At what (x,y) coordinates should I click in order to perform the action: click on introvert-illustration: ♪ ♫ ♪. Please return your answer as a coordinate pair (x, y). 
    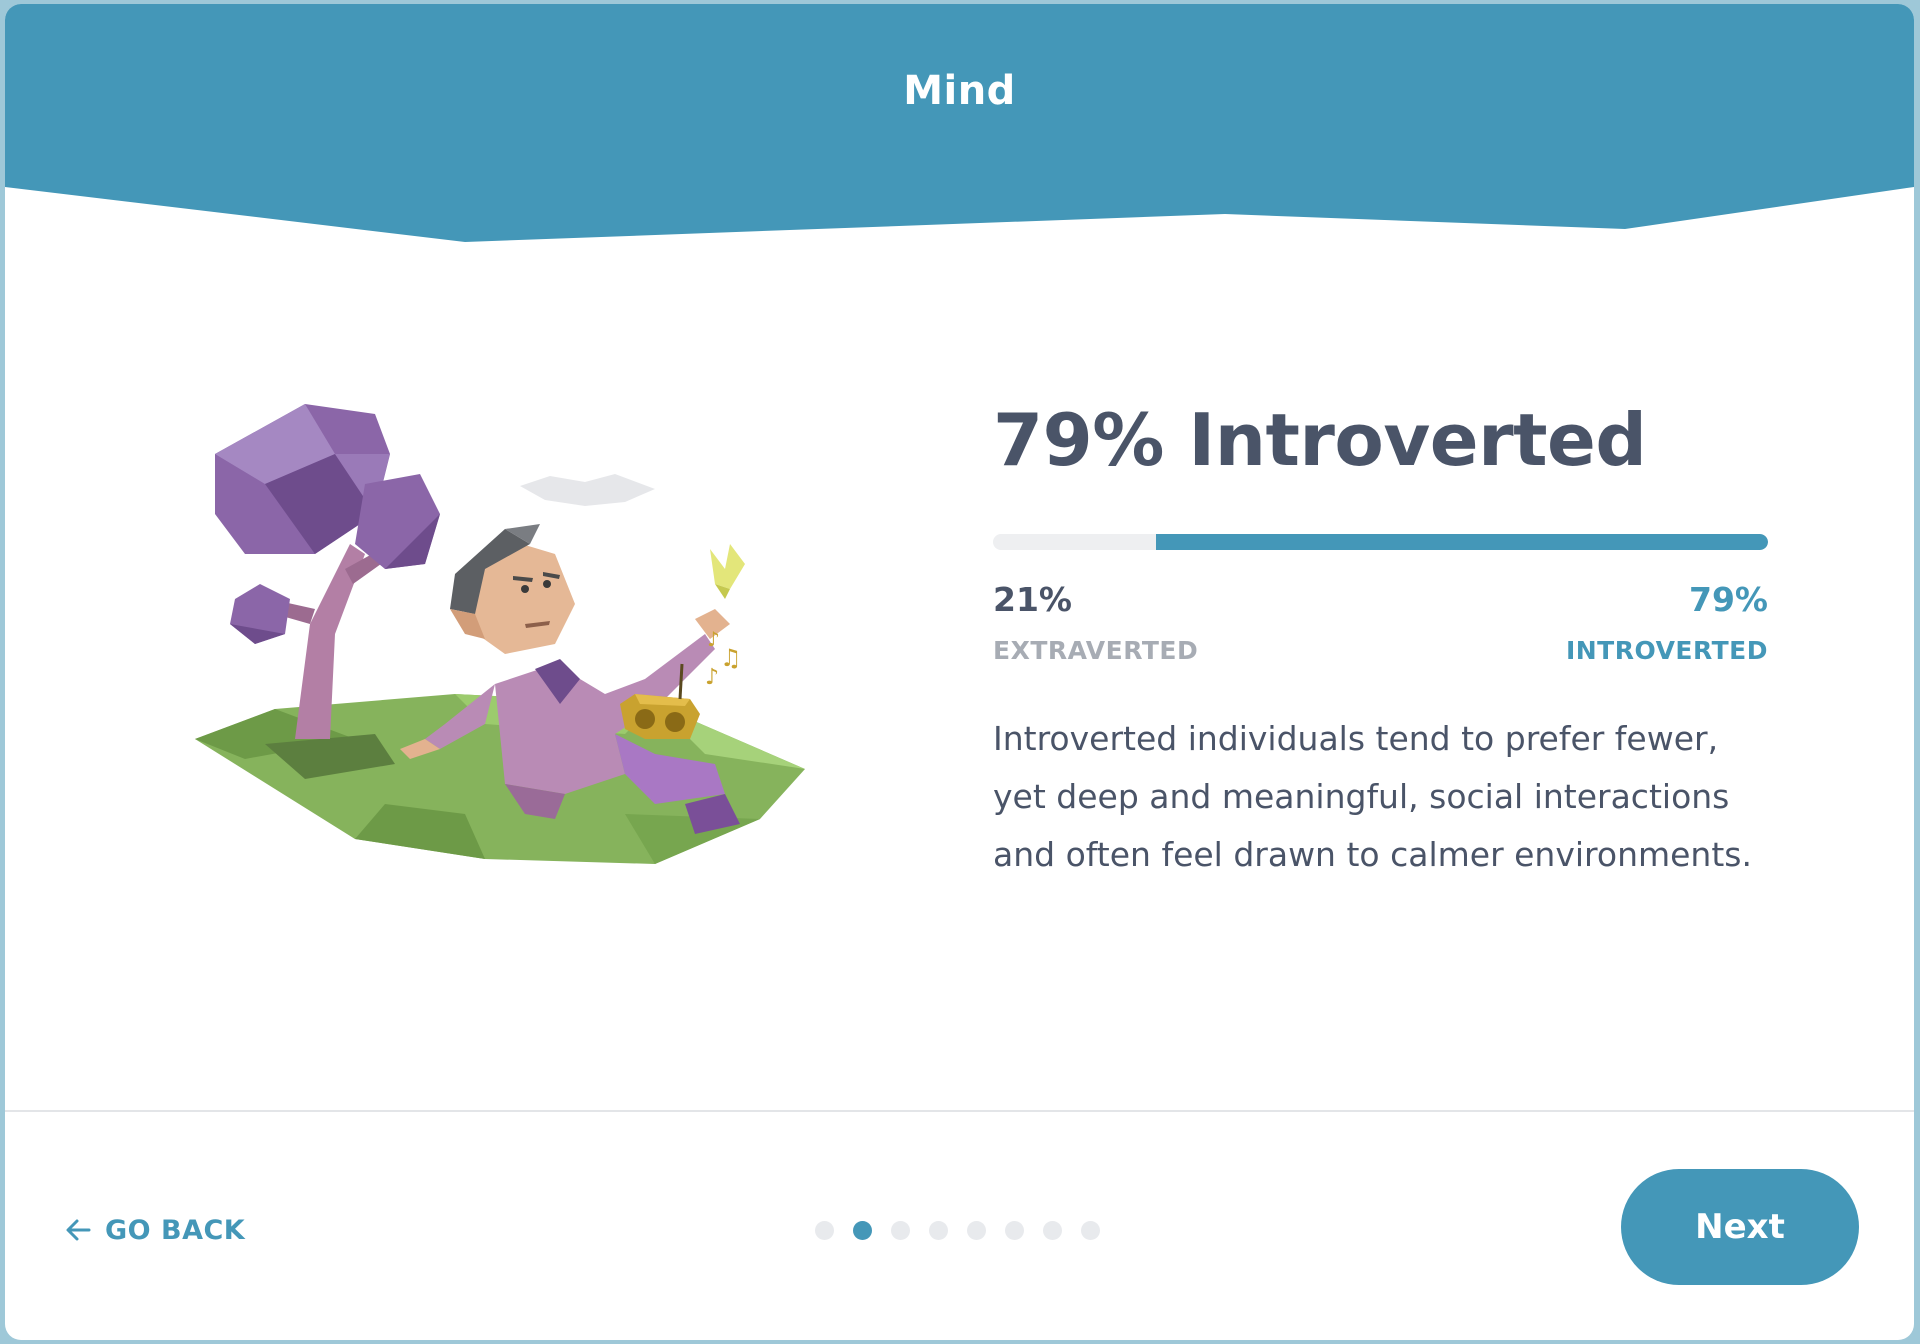
    Looking at the image, I should click on (505, 634).